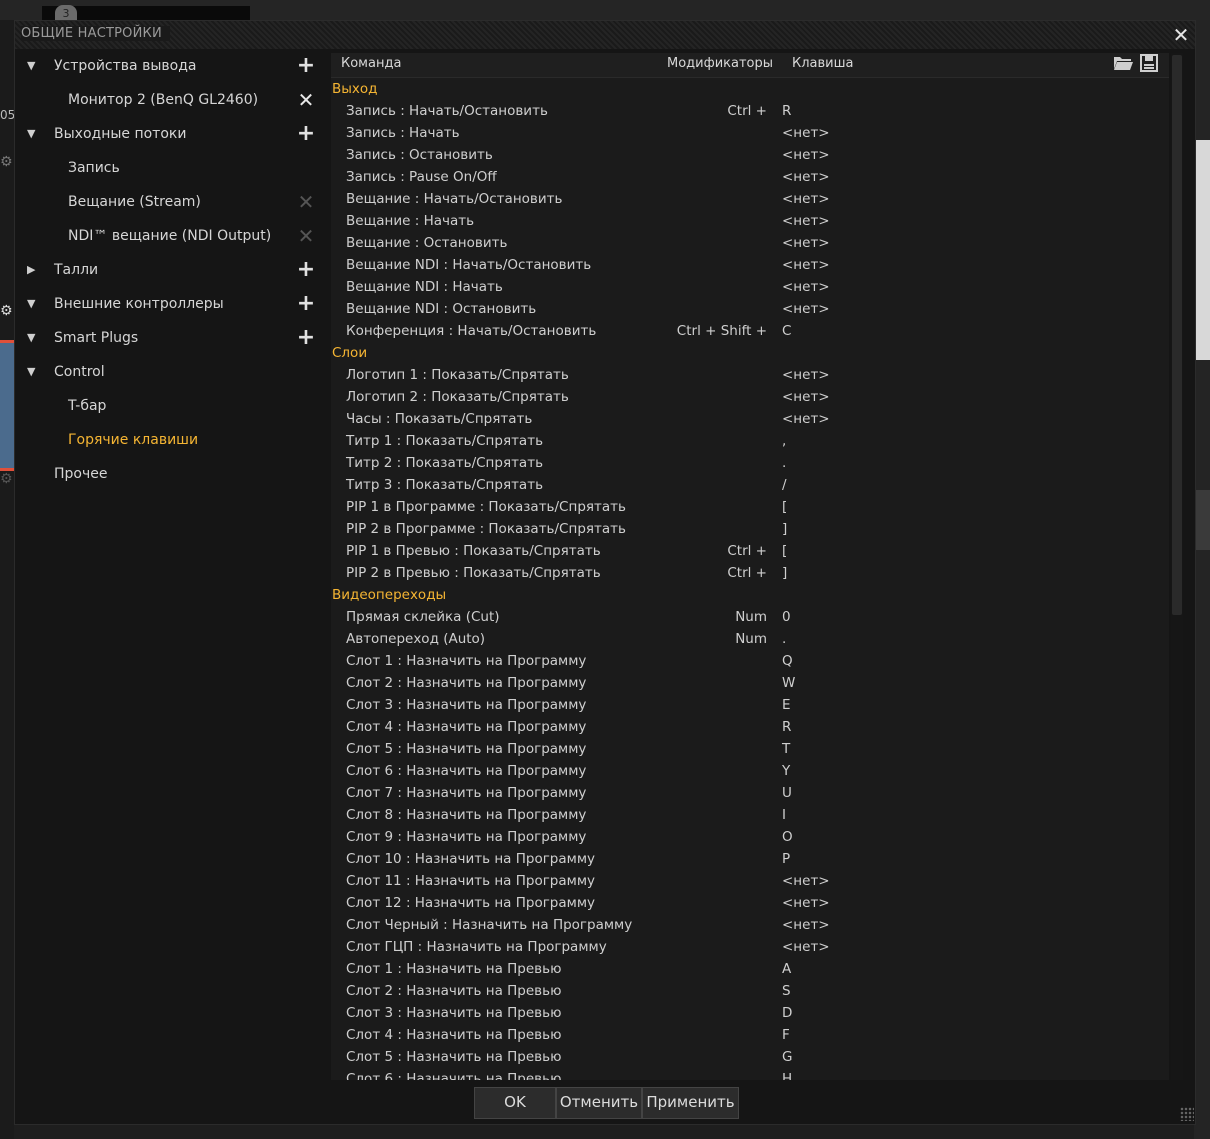  Describe the element at coordinates (750, 793) in the screenshot. I see `table-row: Слот 7 : Назначить на Программу U` at that location.